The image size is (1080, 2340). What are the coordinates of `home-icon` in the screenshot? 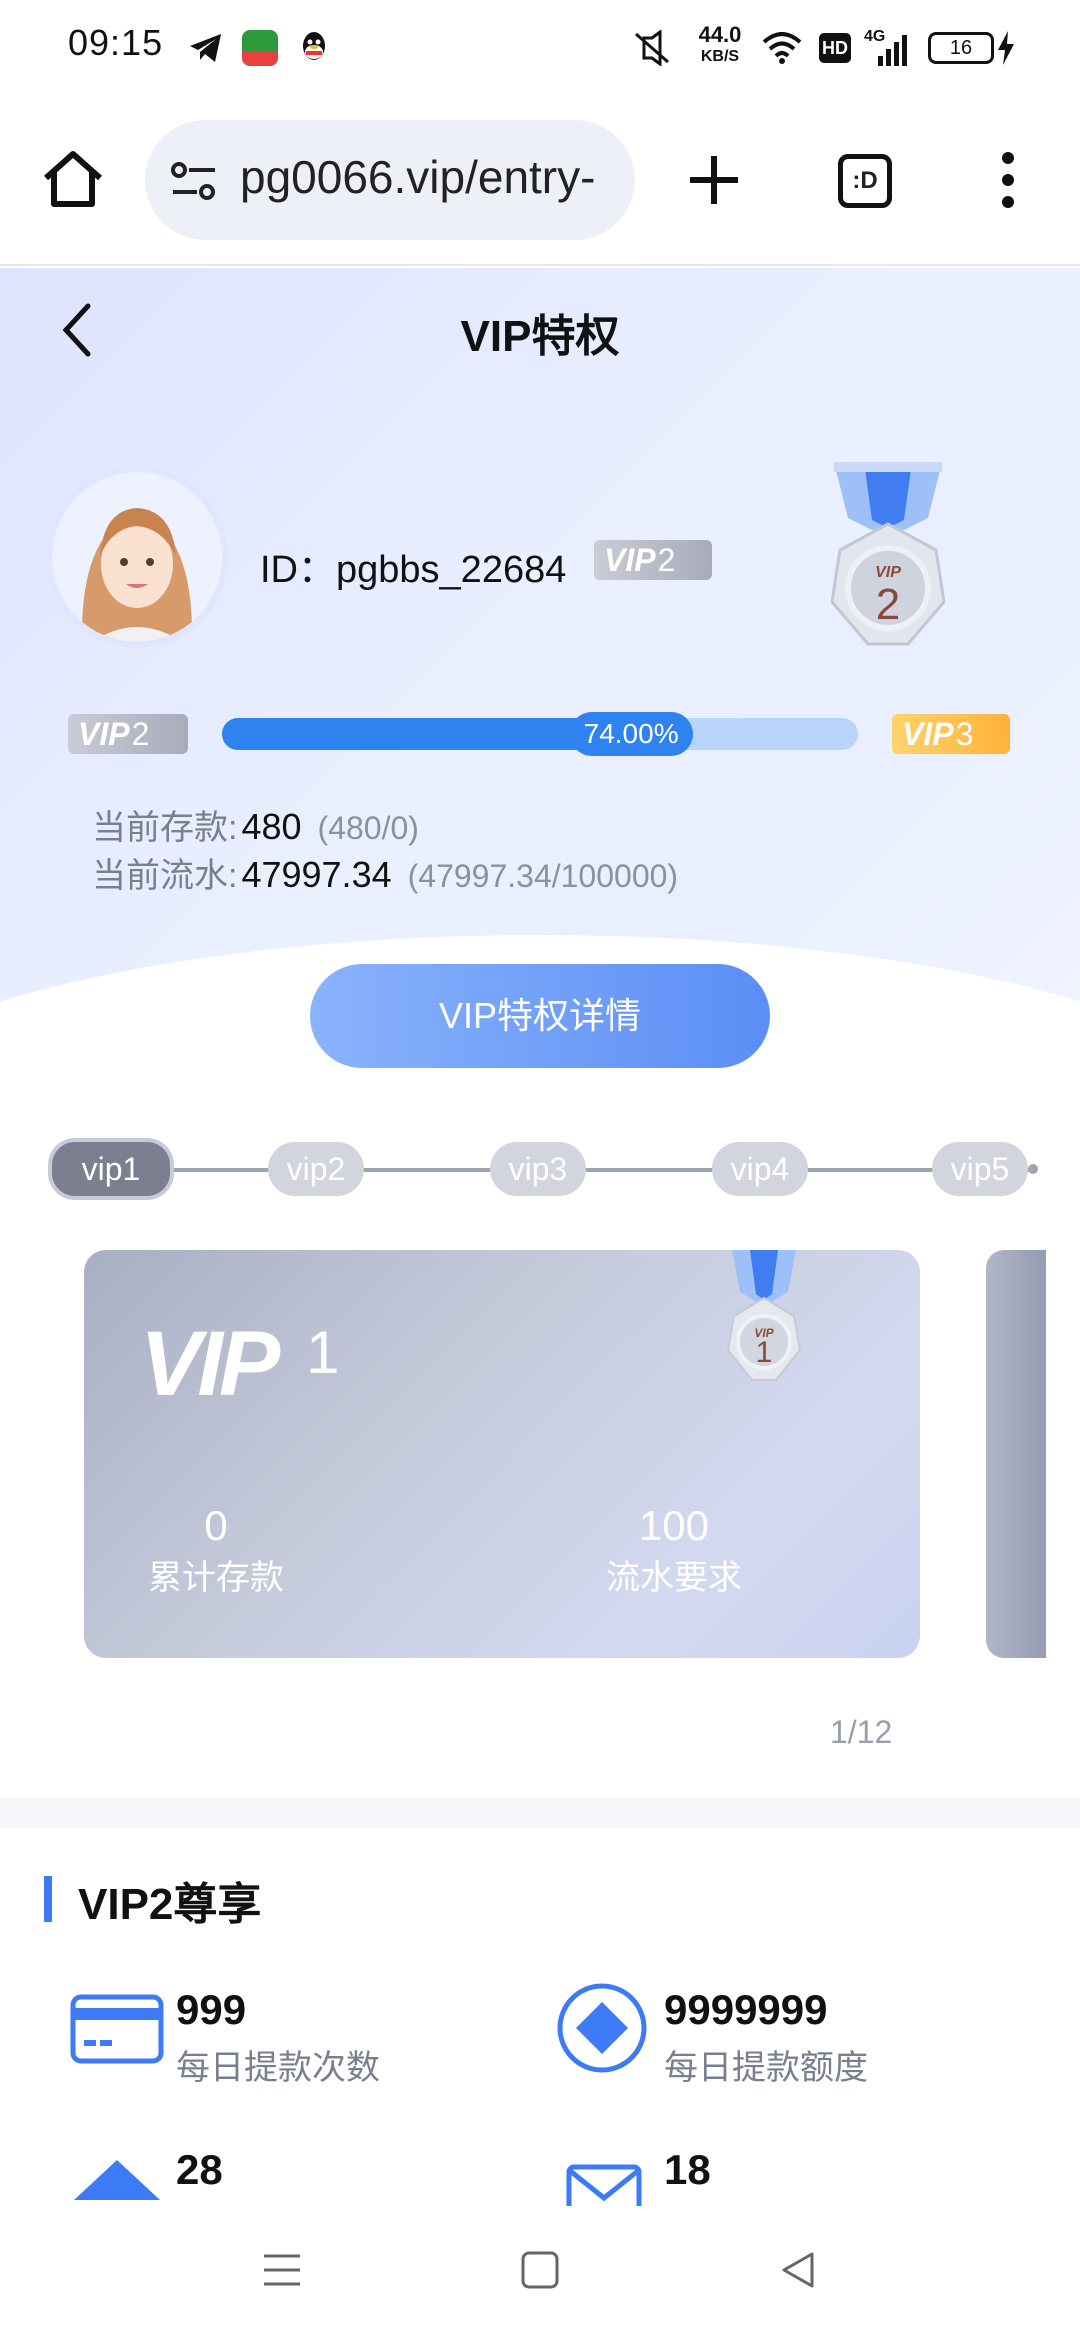 It's located at (73, 179).